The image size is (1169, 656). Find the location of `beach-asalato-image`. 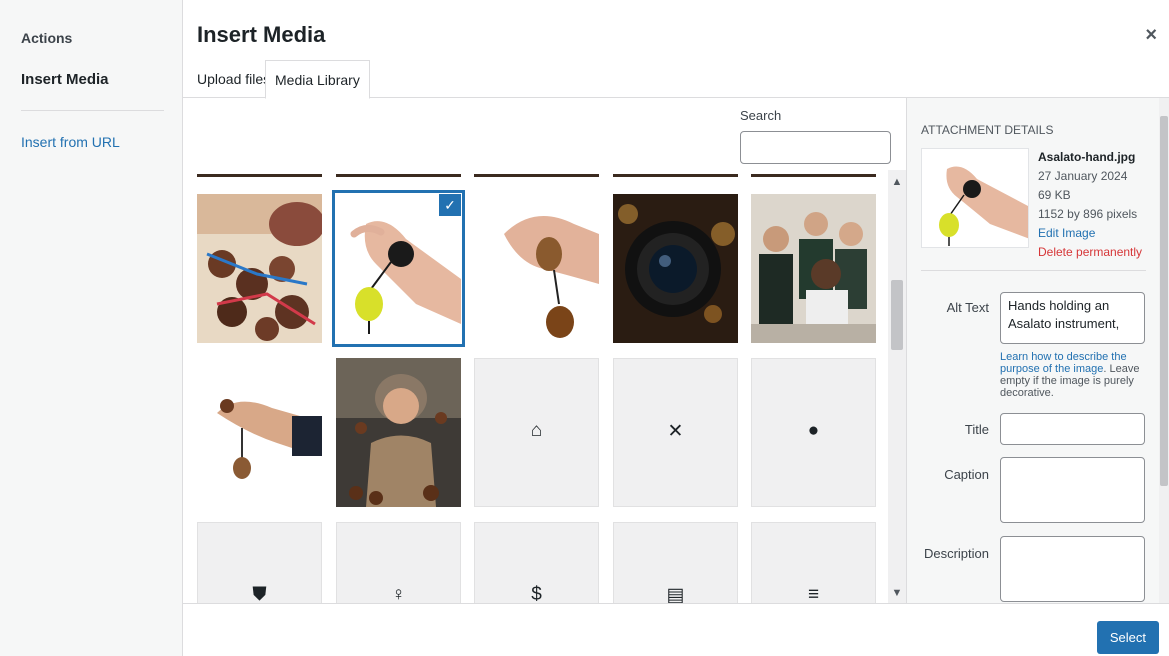

beach-asalato-image is located at coordinates (259, 268).